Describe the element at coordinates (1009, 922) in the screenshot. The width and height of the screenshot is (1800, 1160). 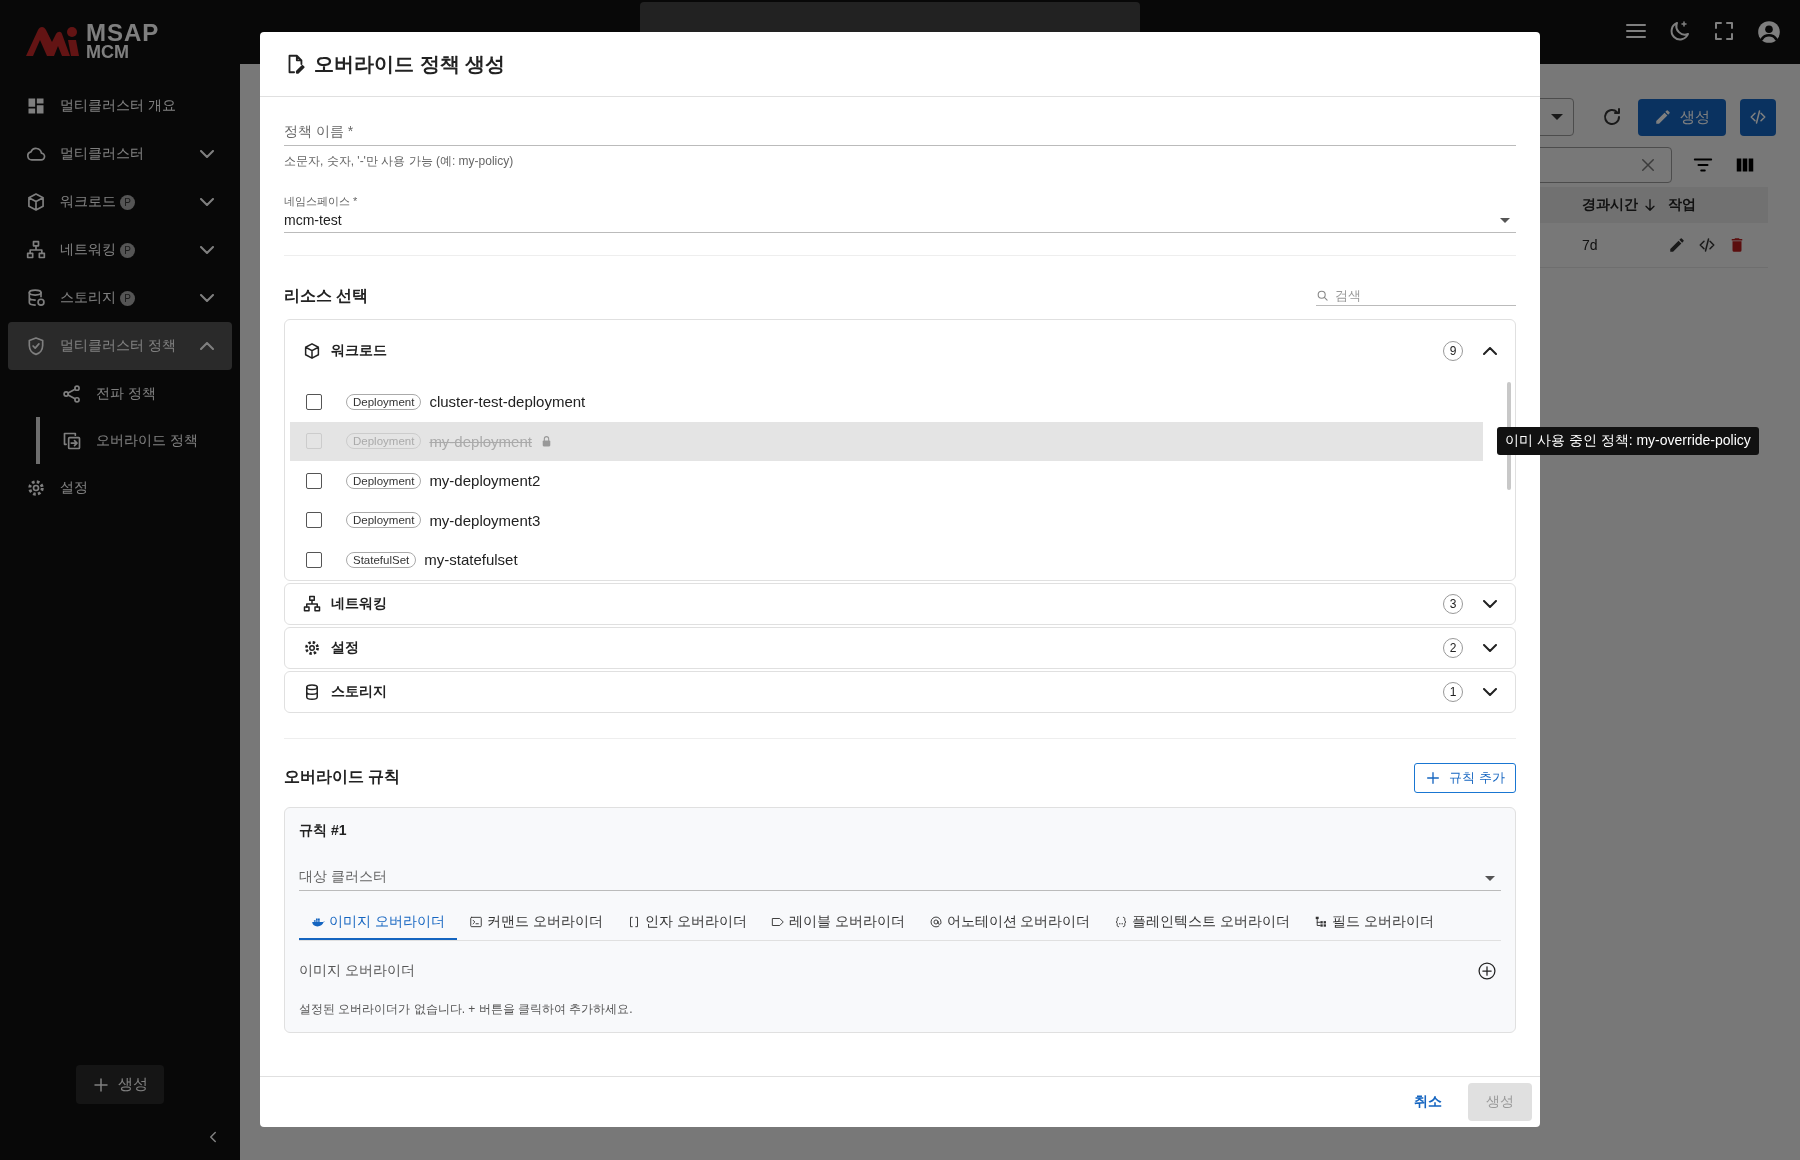
I see `tab: 어노테이션 오버라이더` at that location.